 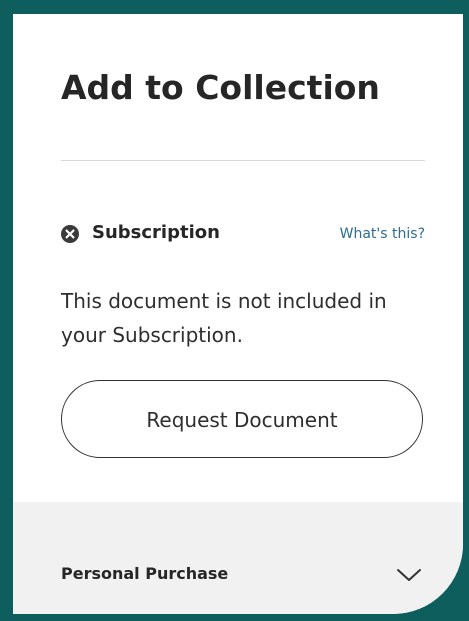 What do you see at coordinates (145, 573) in the screenshot?
I see `personal-purchase-label: Personal Purchase` at bounding box center [145, 573].